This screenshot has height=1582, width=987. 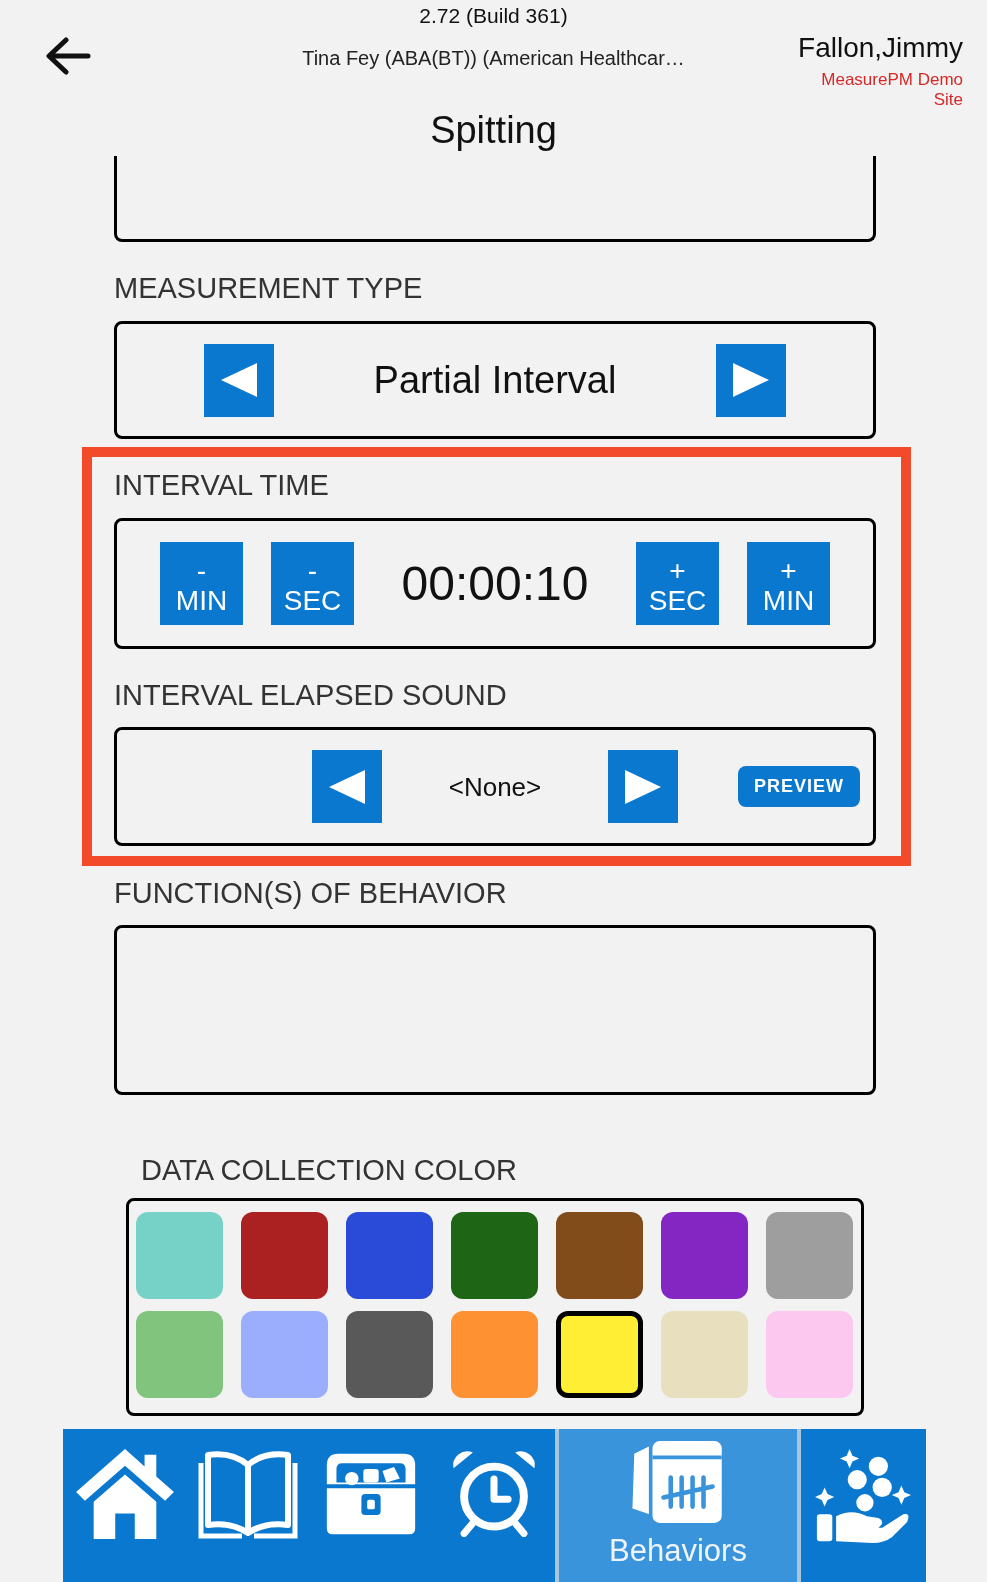 What do you see at coordinates (329, 1170) in the screenshot?
I see `section-label: DATA COLLECTION COLOR` at bounding box center [329, 1170].